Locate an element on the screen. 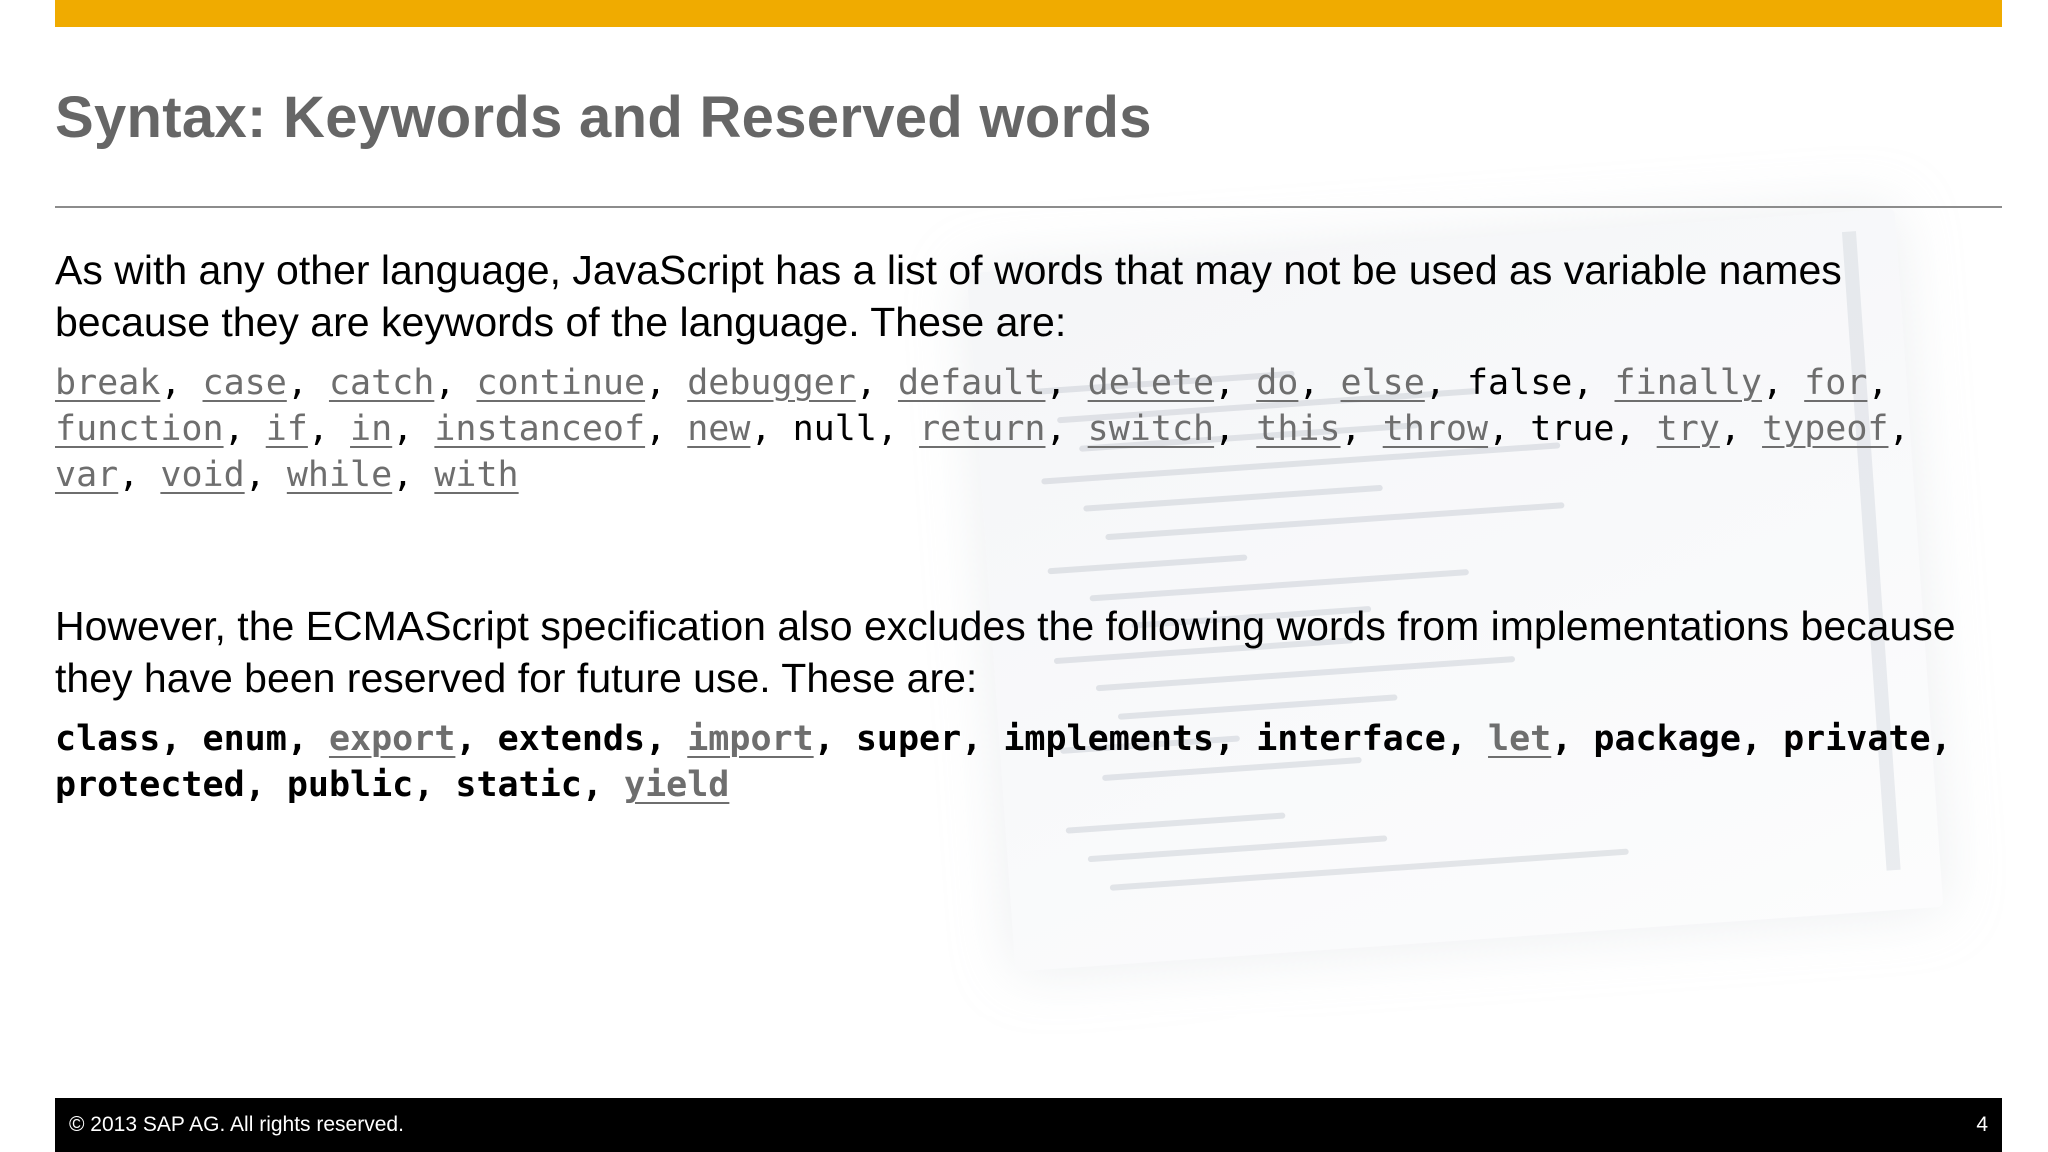 The width and height of the screenshot is (2048, 1152). keyword-true: true is located at coordinates (1572, 429).